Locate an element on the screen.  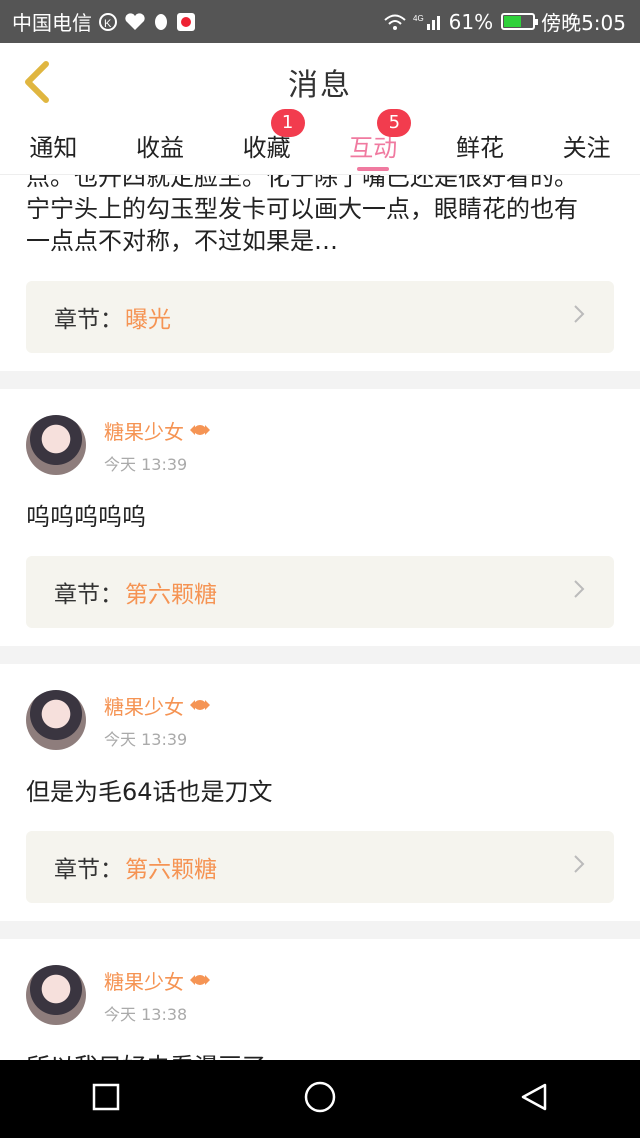
circle-icon is located at coordinates (320, 1097).